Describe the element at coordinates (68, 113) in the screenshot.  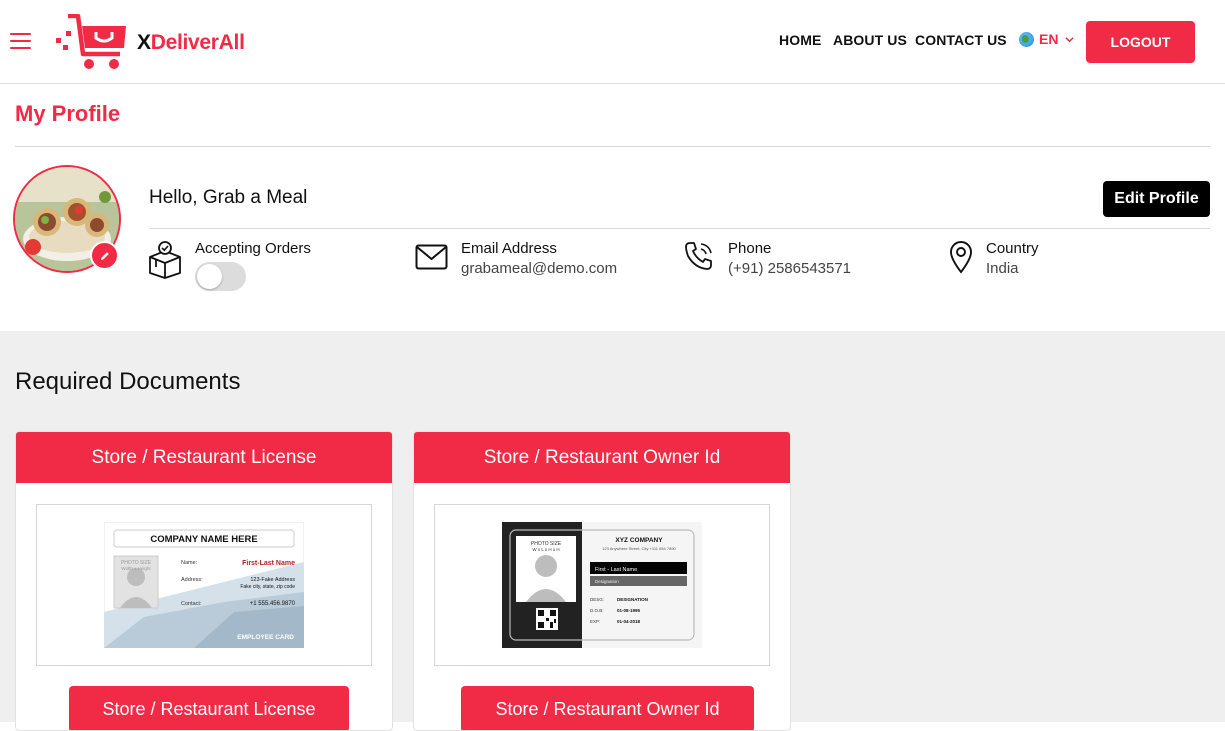
I see `page-title: My Profile` at that location.